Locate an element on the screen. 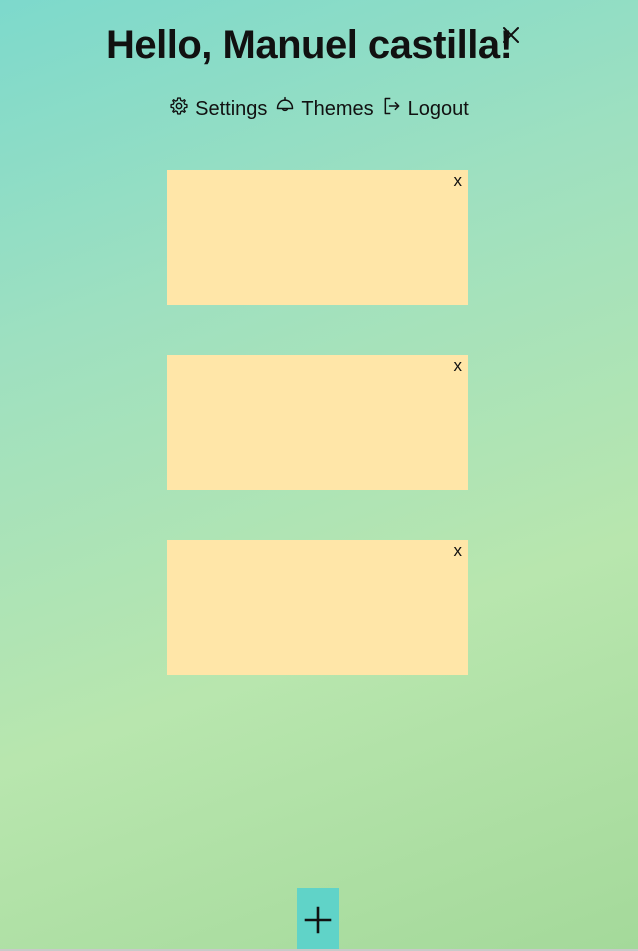 The width and height of the screenshot is (638, 951). gear-icon is located at coordinates (179, 106).